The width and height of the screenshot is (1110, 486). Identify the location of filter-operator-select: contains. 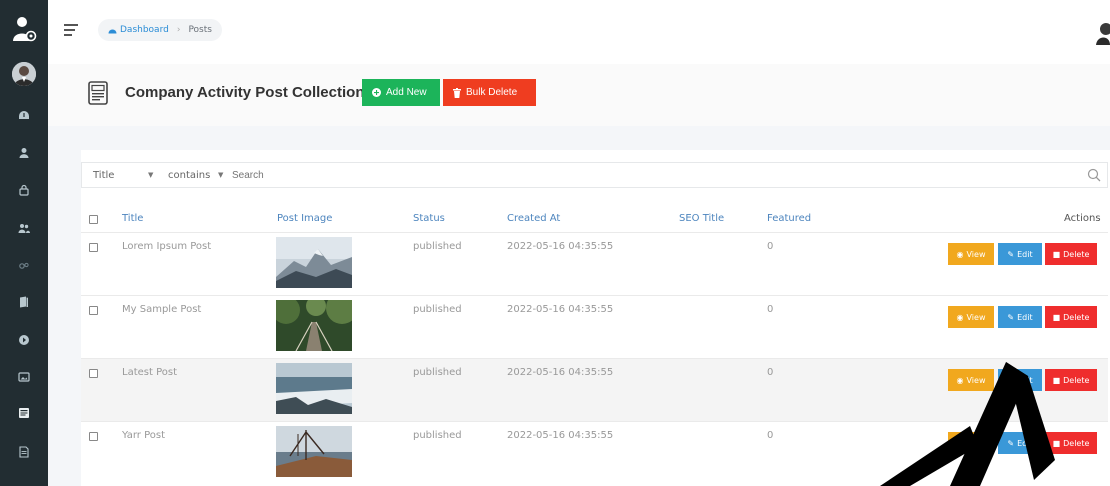
(189, 175).